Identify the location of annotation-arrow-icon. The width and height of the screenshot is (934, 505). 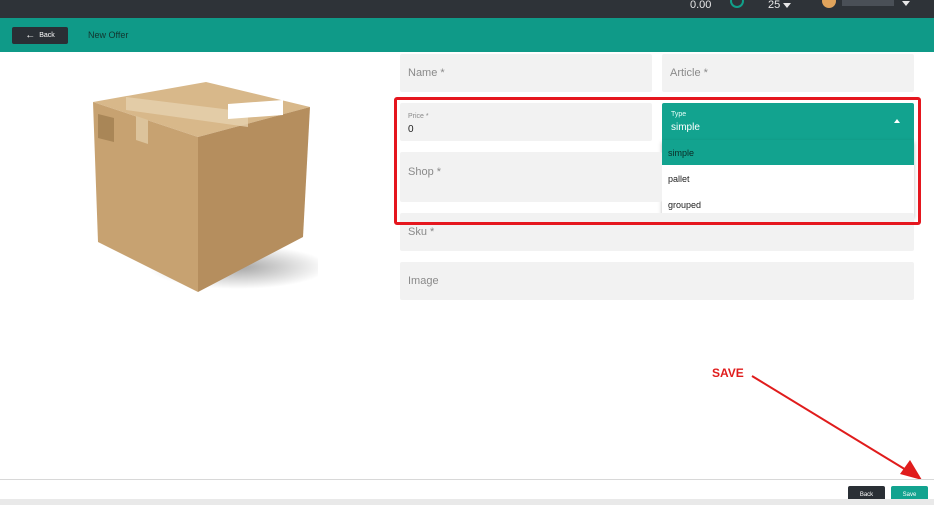
(836, 427).